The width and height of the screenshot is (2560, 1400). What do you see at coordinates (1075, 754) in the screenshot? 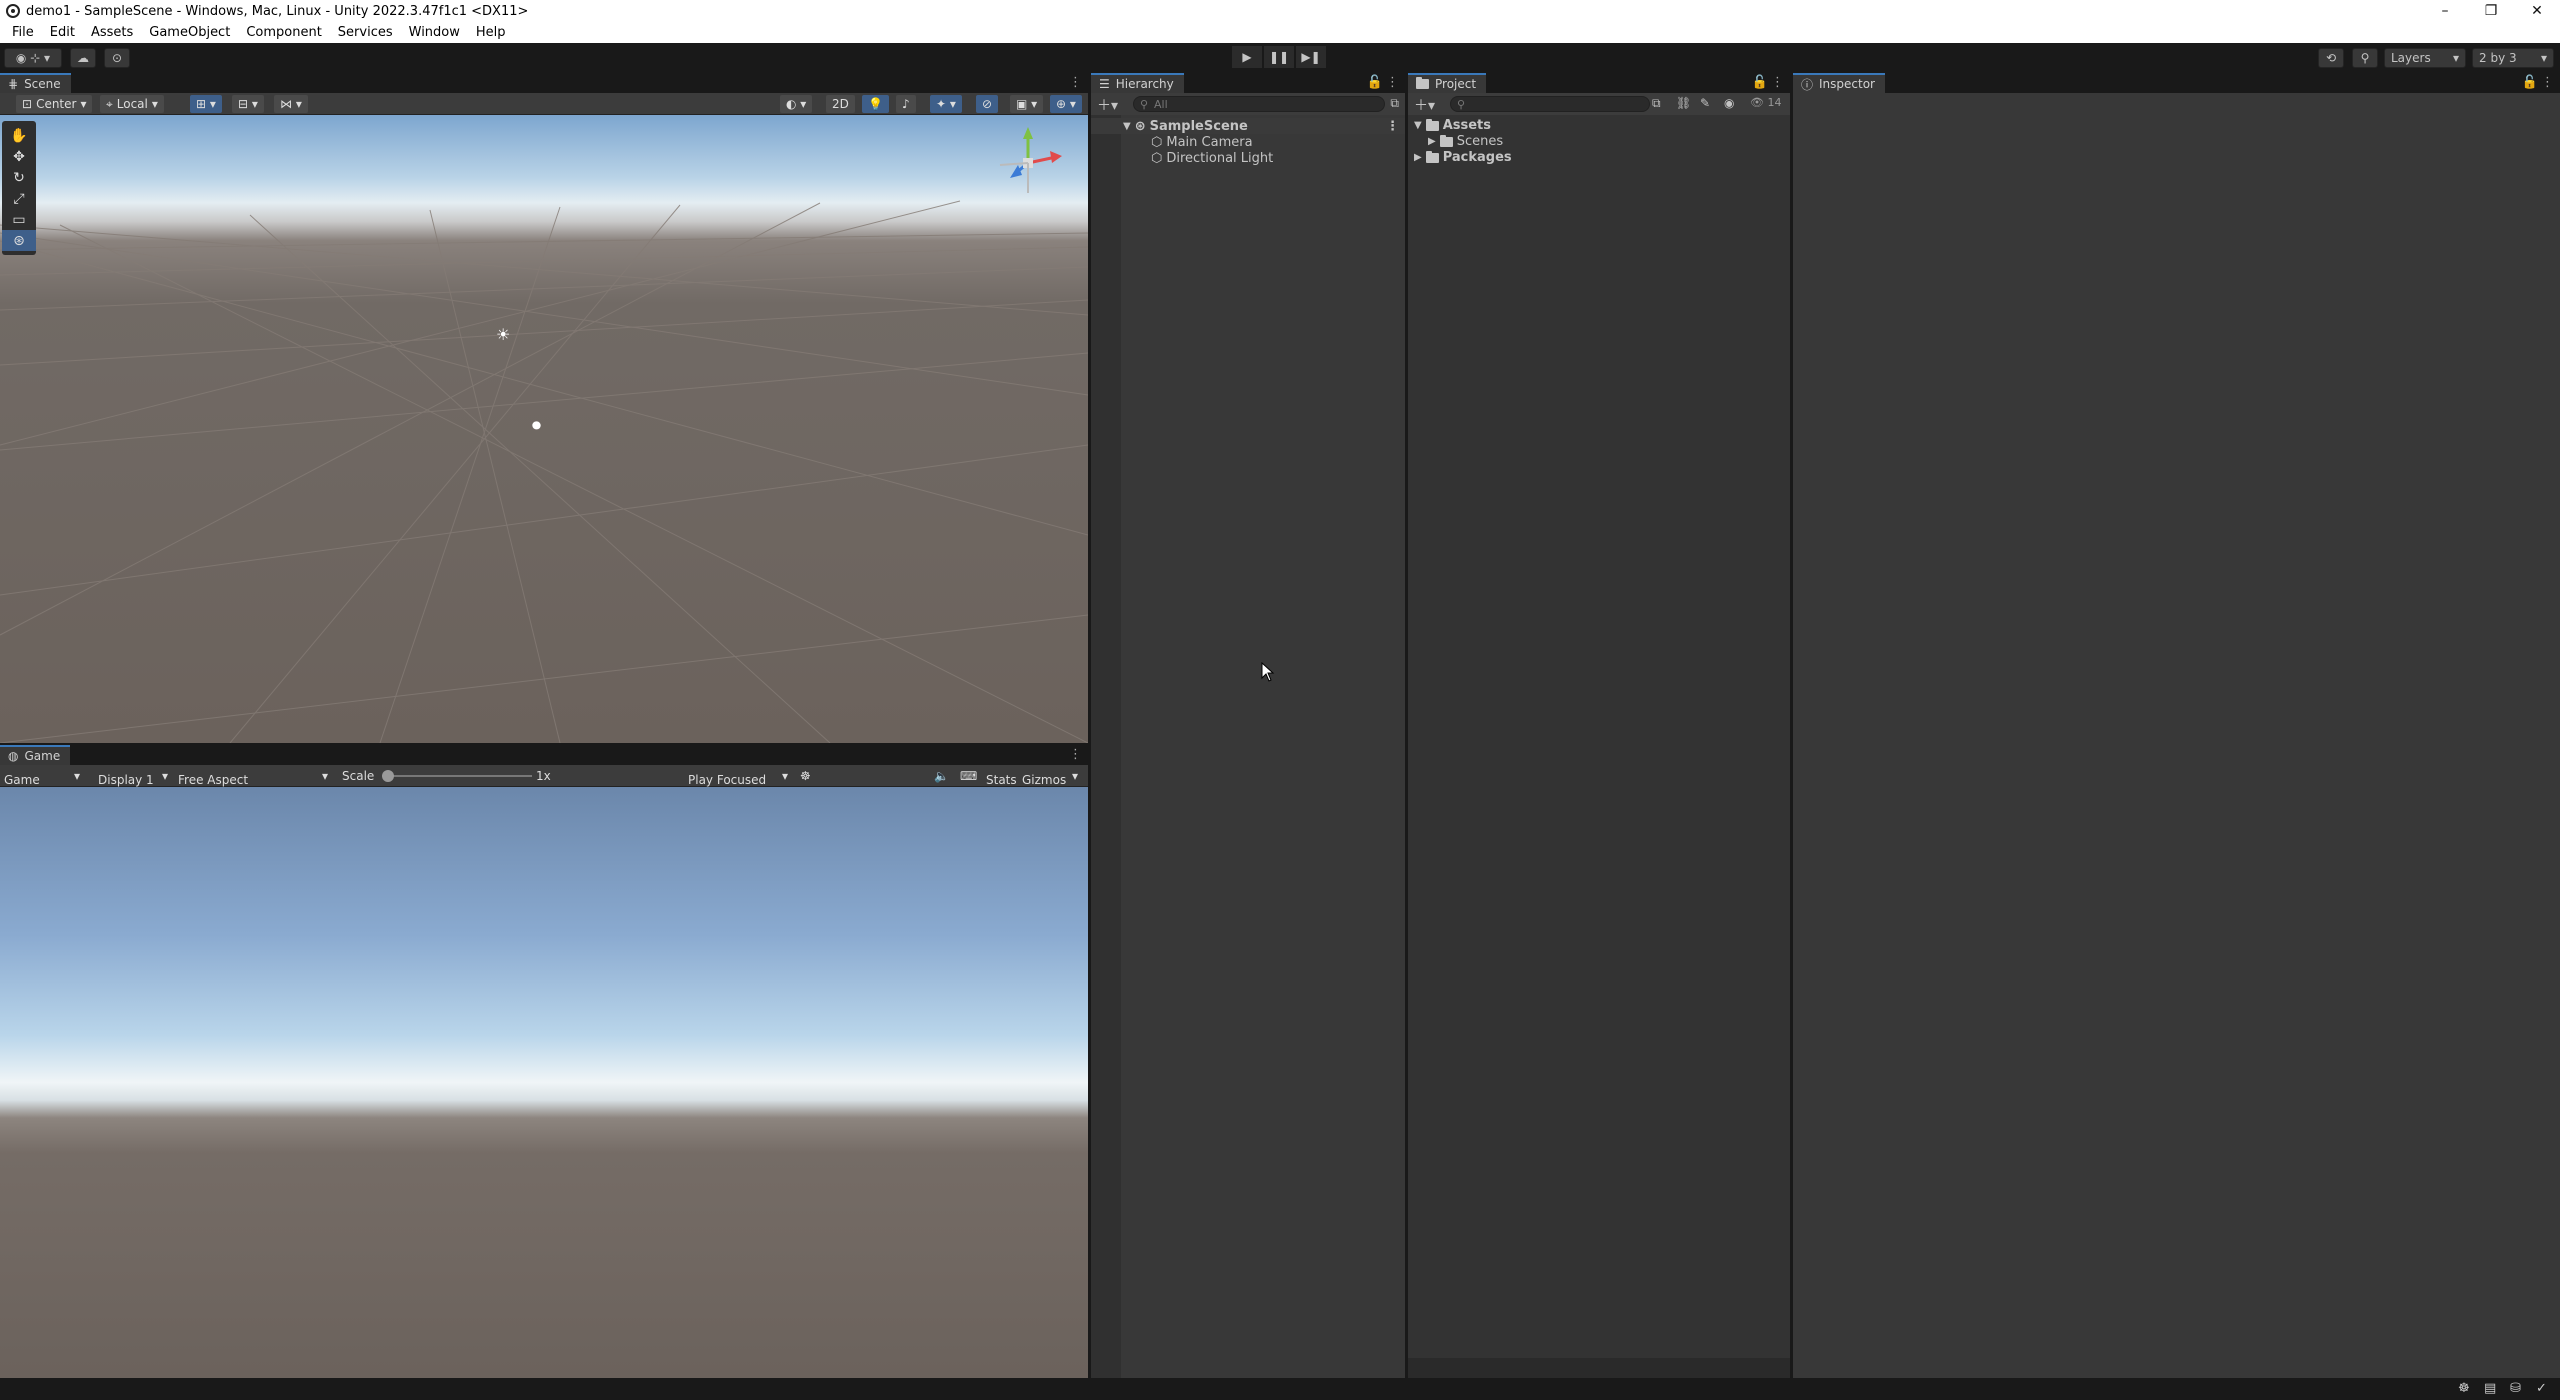
I see `game-more-icon: ⋮` at bounding box center [1075, 754].